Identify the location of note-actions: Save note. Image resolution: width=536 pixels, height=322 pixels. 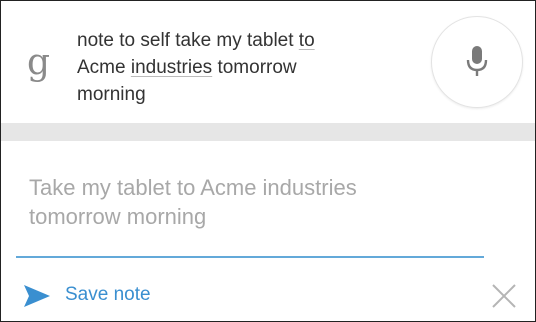
(268, 295).